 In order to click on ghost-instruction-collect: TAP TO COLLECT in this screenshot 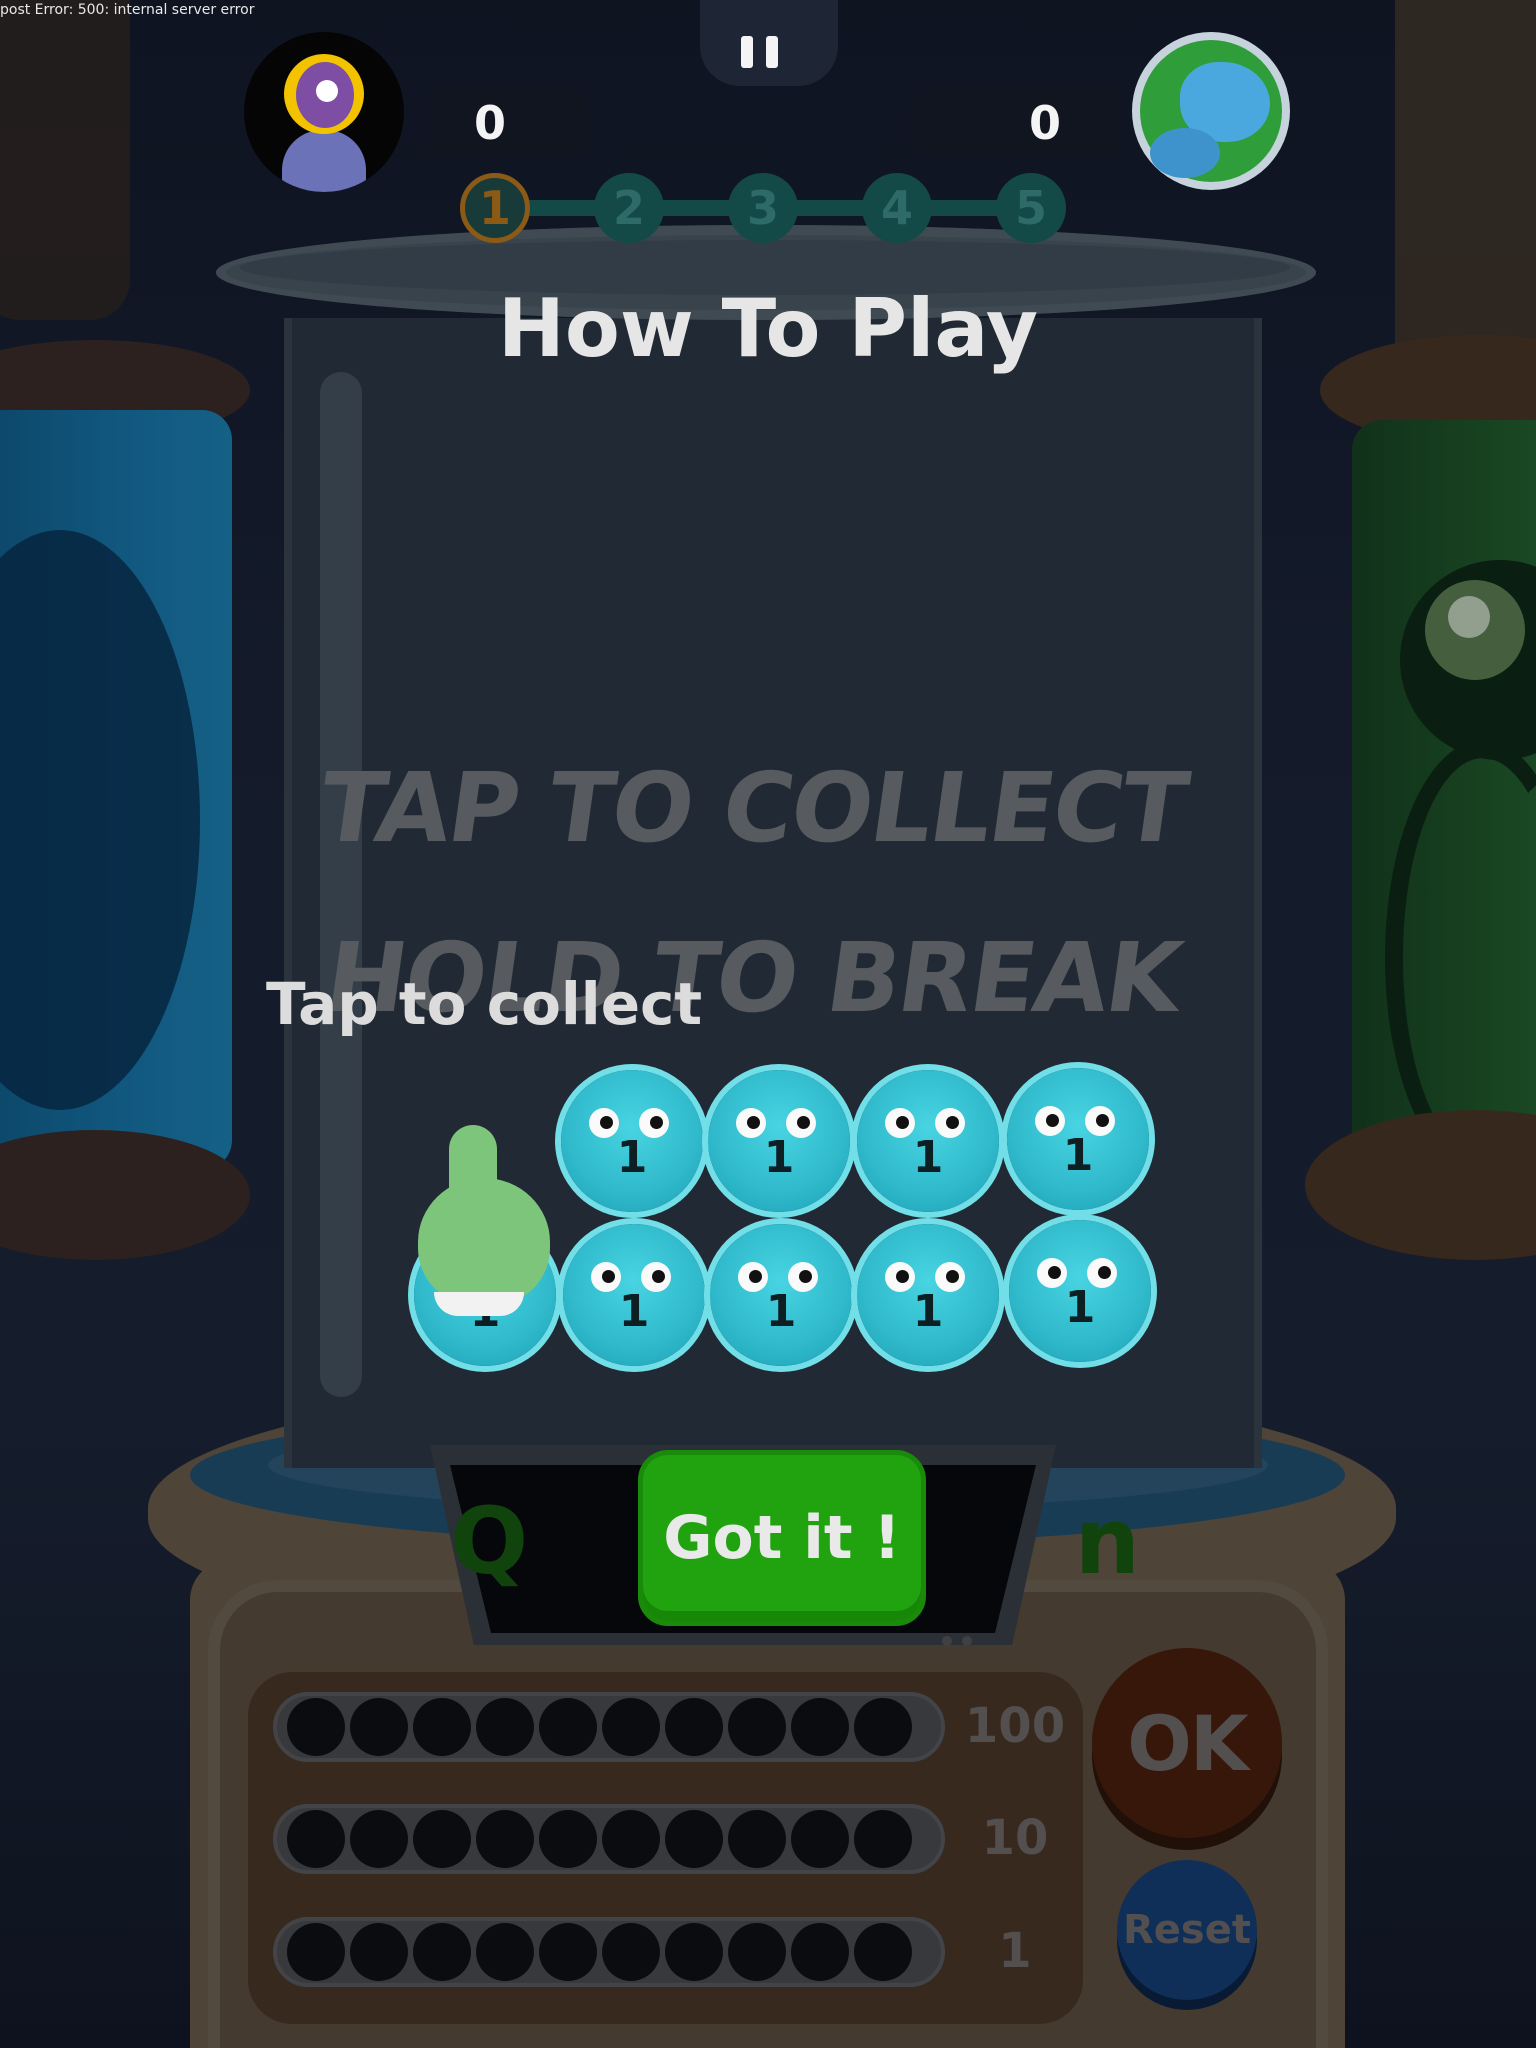, I will do `click(753, 808)`.